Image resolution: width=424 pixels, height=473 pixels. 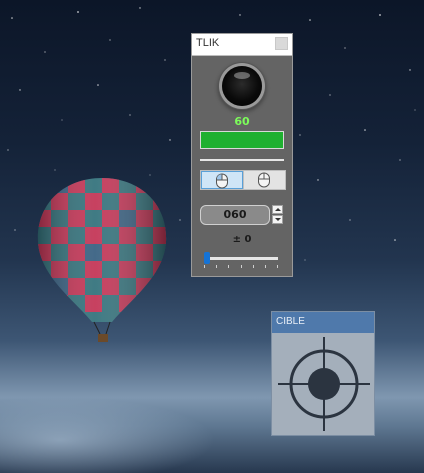 I want to click on start-record-button, so click(x=242, y=86).